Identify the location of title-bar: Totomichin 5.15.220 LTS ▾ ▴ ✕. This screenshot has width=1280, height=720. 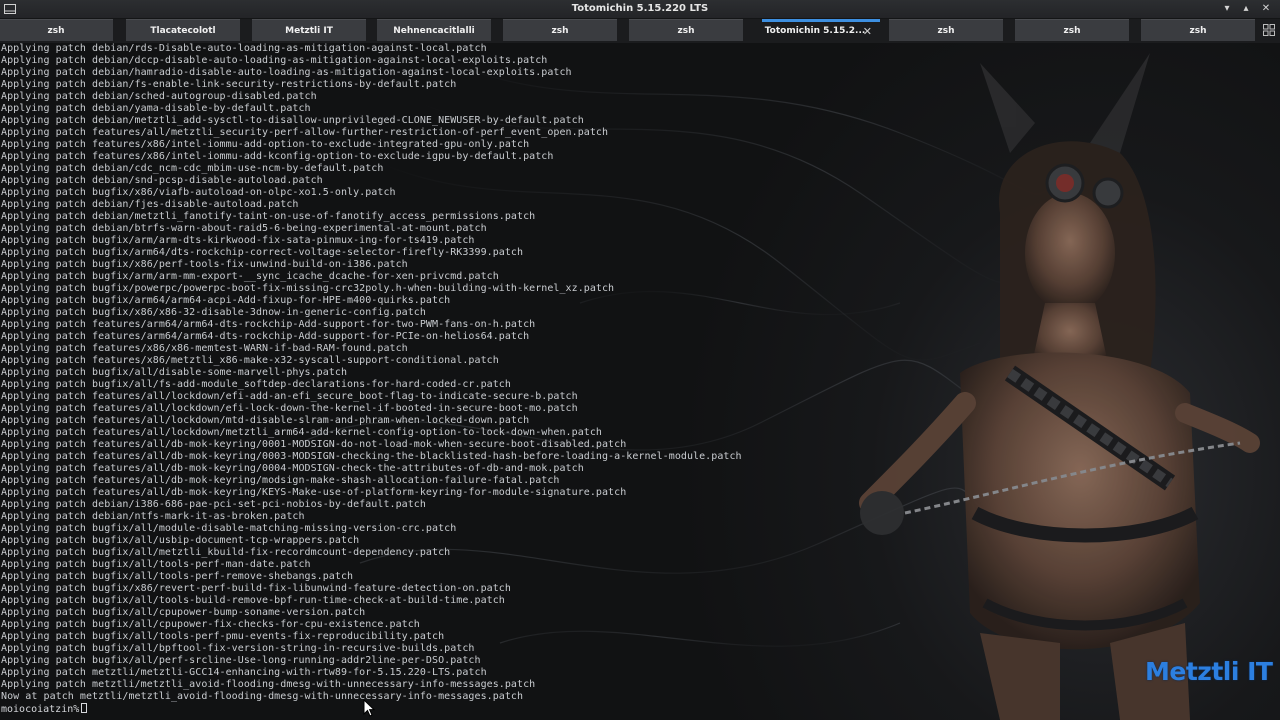
(640, 9).